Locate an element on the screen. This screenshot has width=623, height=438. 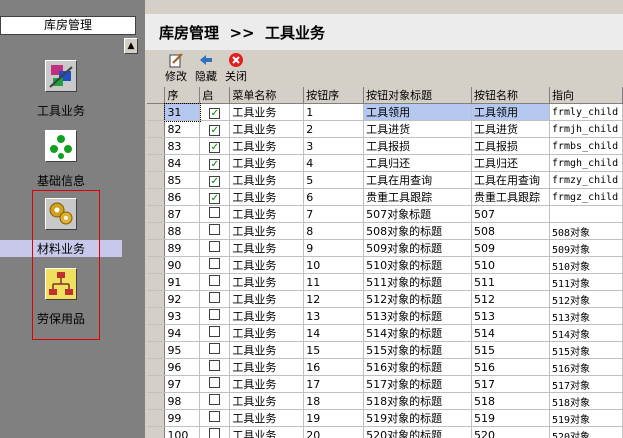
table-row: 95 工具业务 15 515对象的标题 515 515对象 is located at coordinates (385, 350).